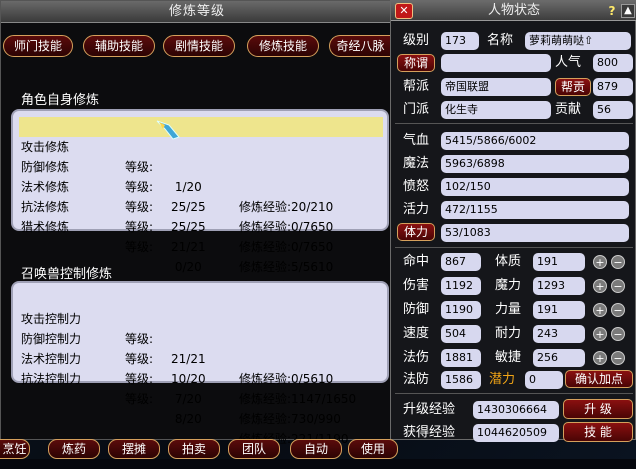  What do you see at coordinates (516, 410) in the screenshot?
I see `upgrade-exp-value: 1430306664` at bounding box center [516, 410].